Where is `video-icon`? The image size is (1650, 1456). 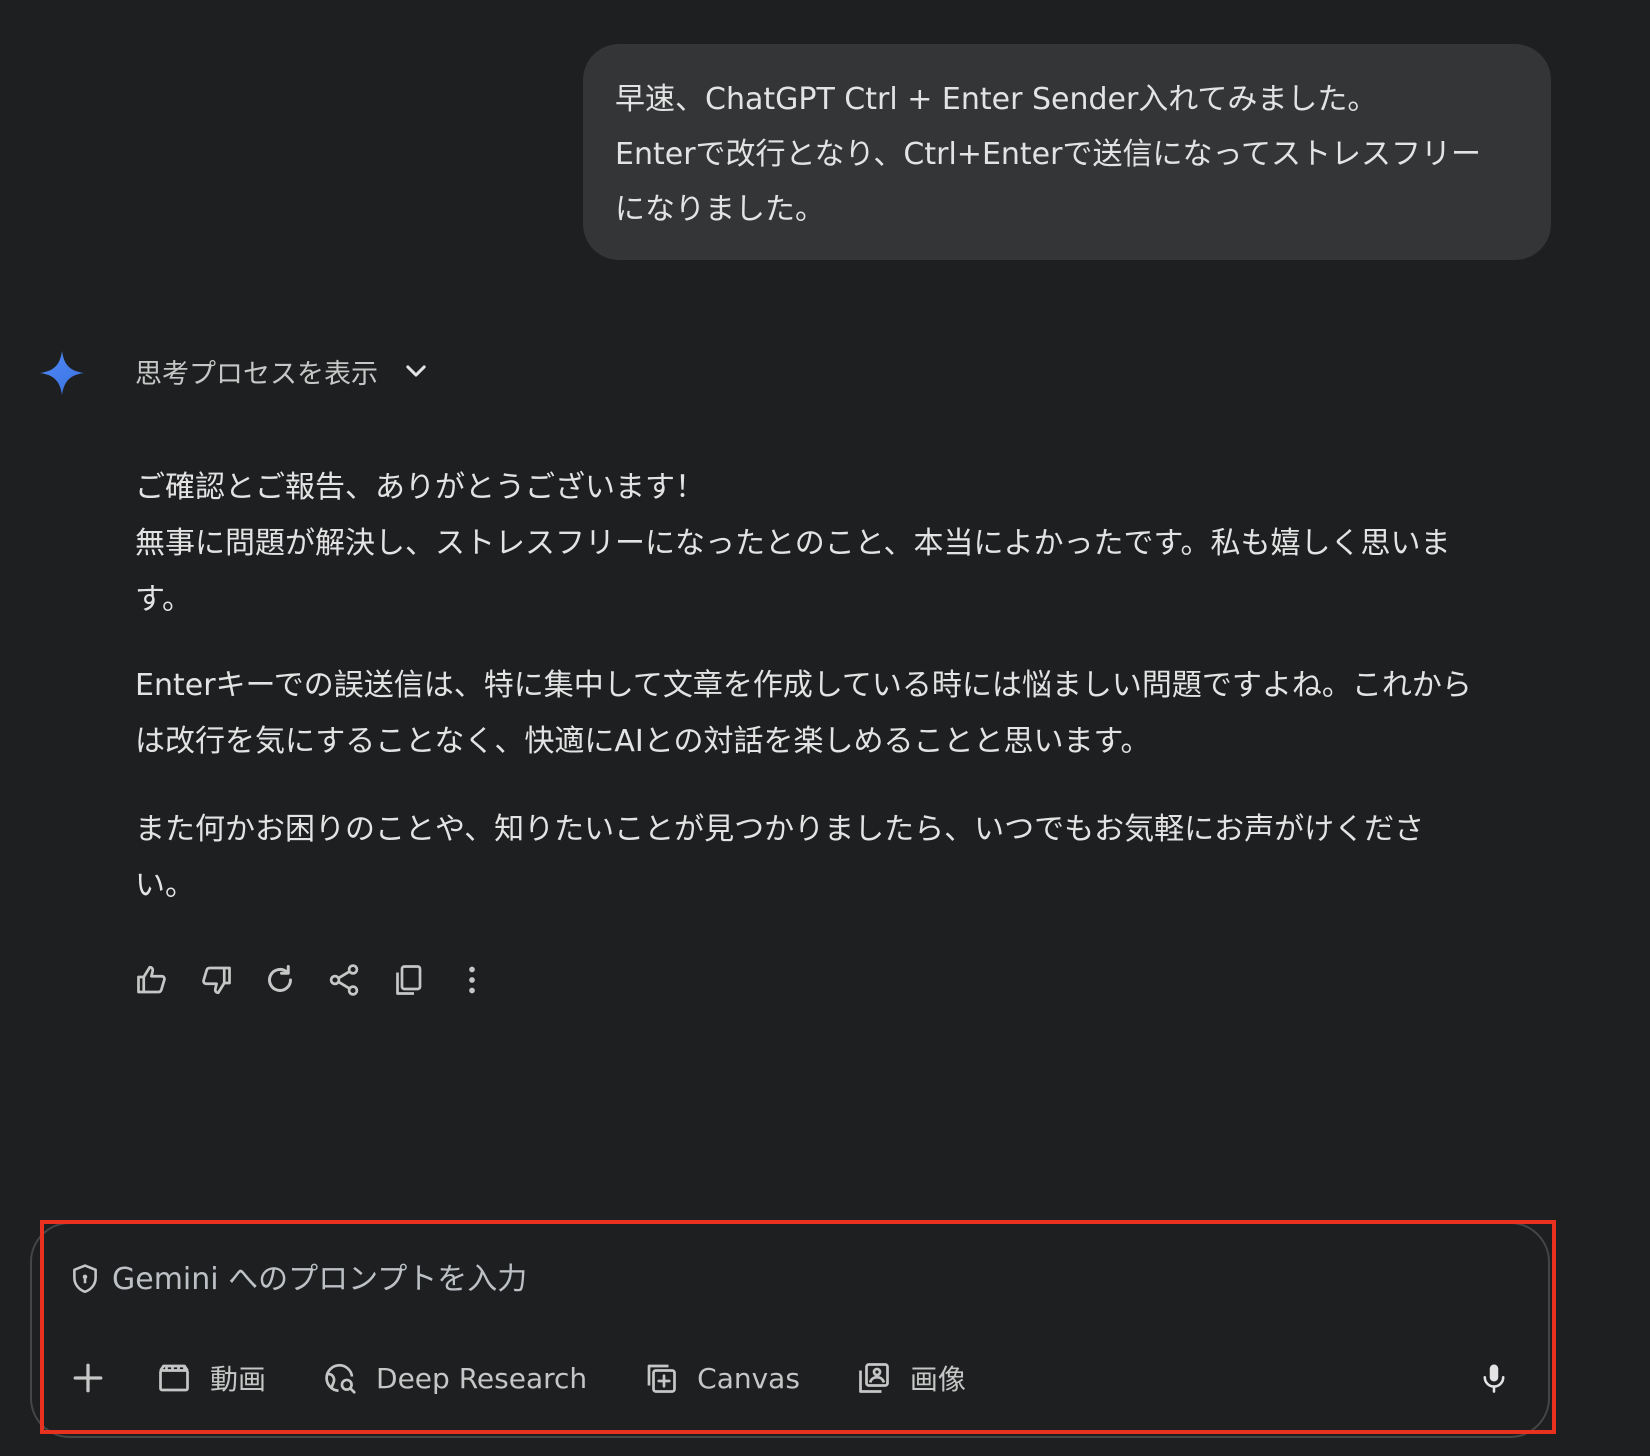
video-icon is located at coordinates (174, 1378).